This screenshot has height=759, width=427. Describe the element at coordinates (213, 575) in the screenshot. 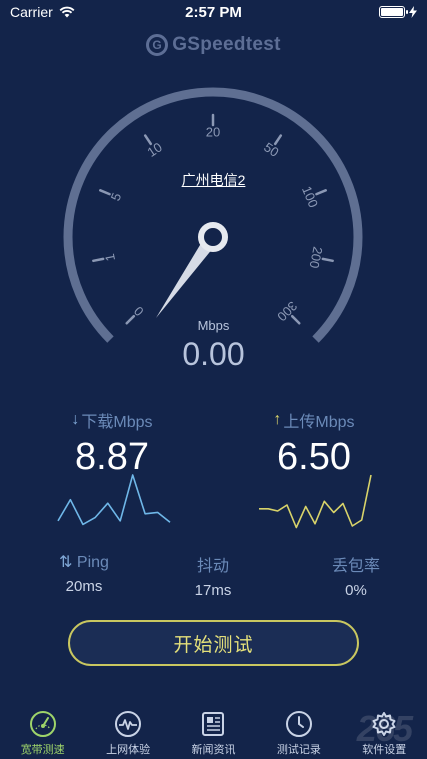

I see `jitter-stat: 抖动 17ms` at that location.